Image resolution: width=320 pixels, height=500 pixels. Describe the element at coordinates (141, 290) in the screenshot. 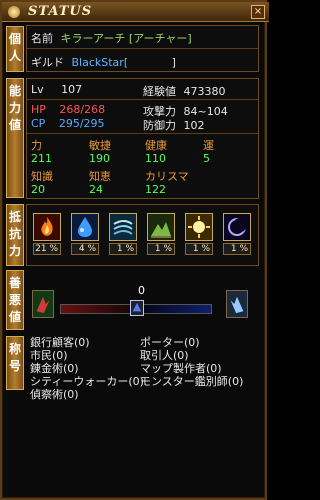

I see `alignment-value: 0` at that location.